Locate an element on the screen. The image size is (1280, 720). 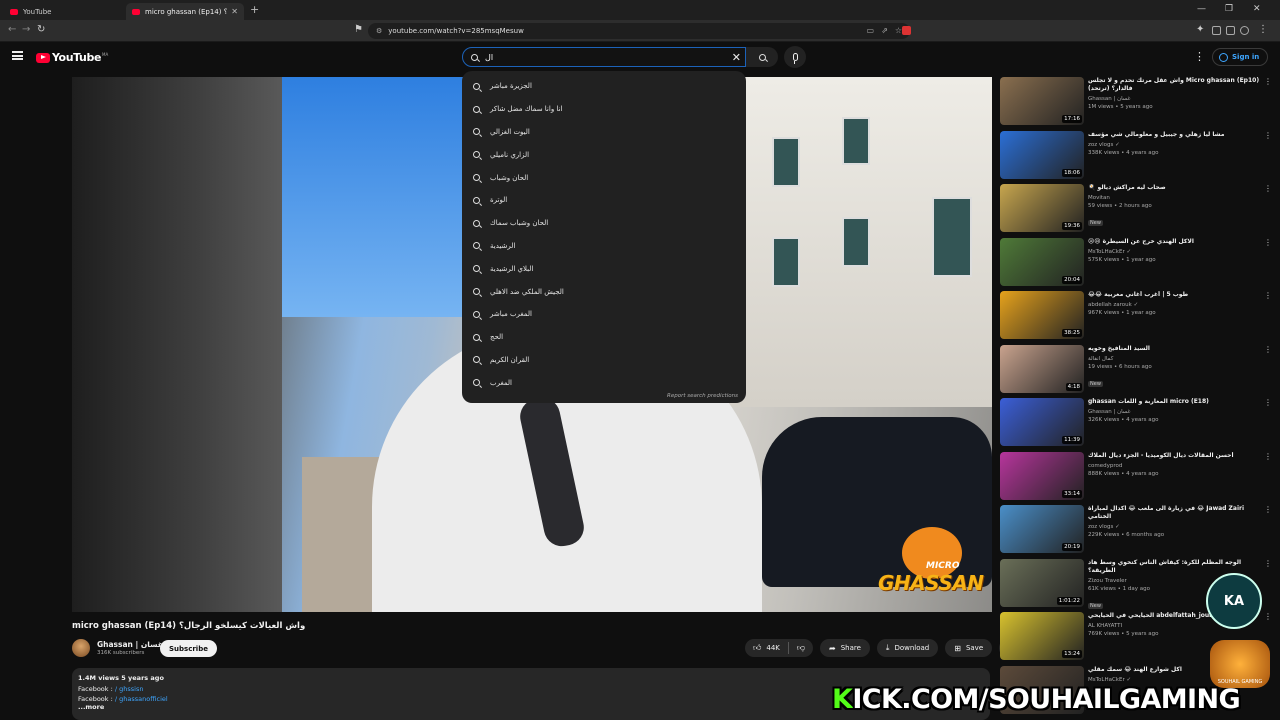
sidepanel-icon is located at coordinates (1230, 30).